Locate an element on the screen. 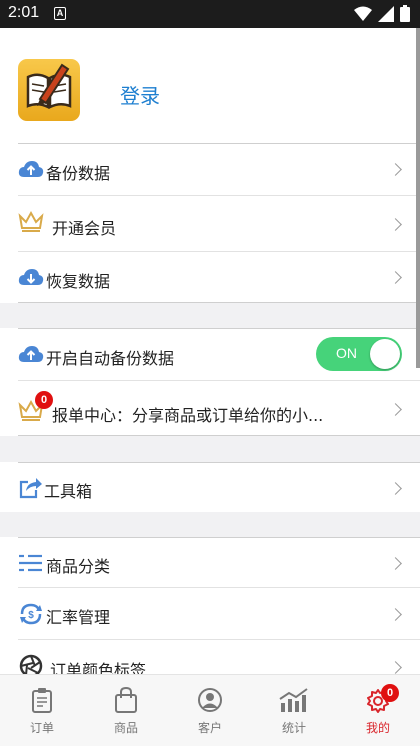 The height and width of the screenshot is (746, 420). notification-icon: A is located at coordinates (60, 13).